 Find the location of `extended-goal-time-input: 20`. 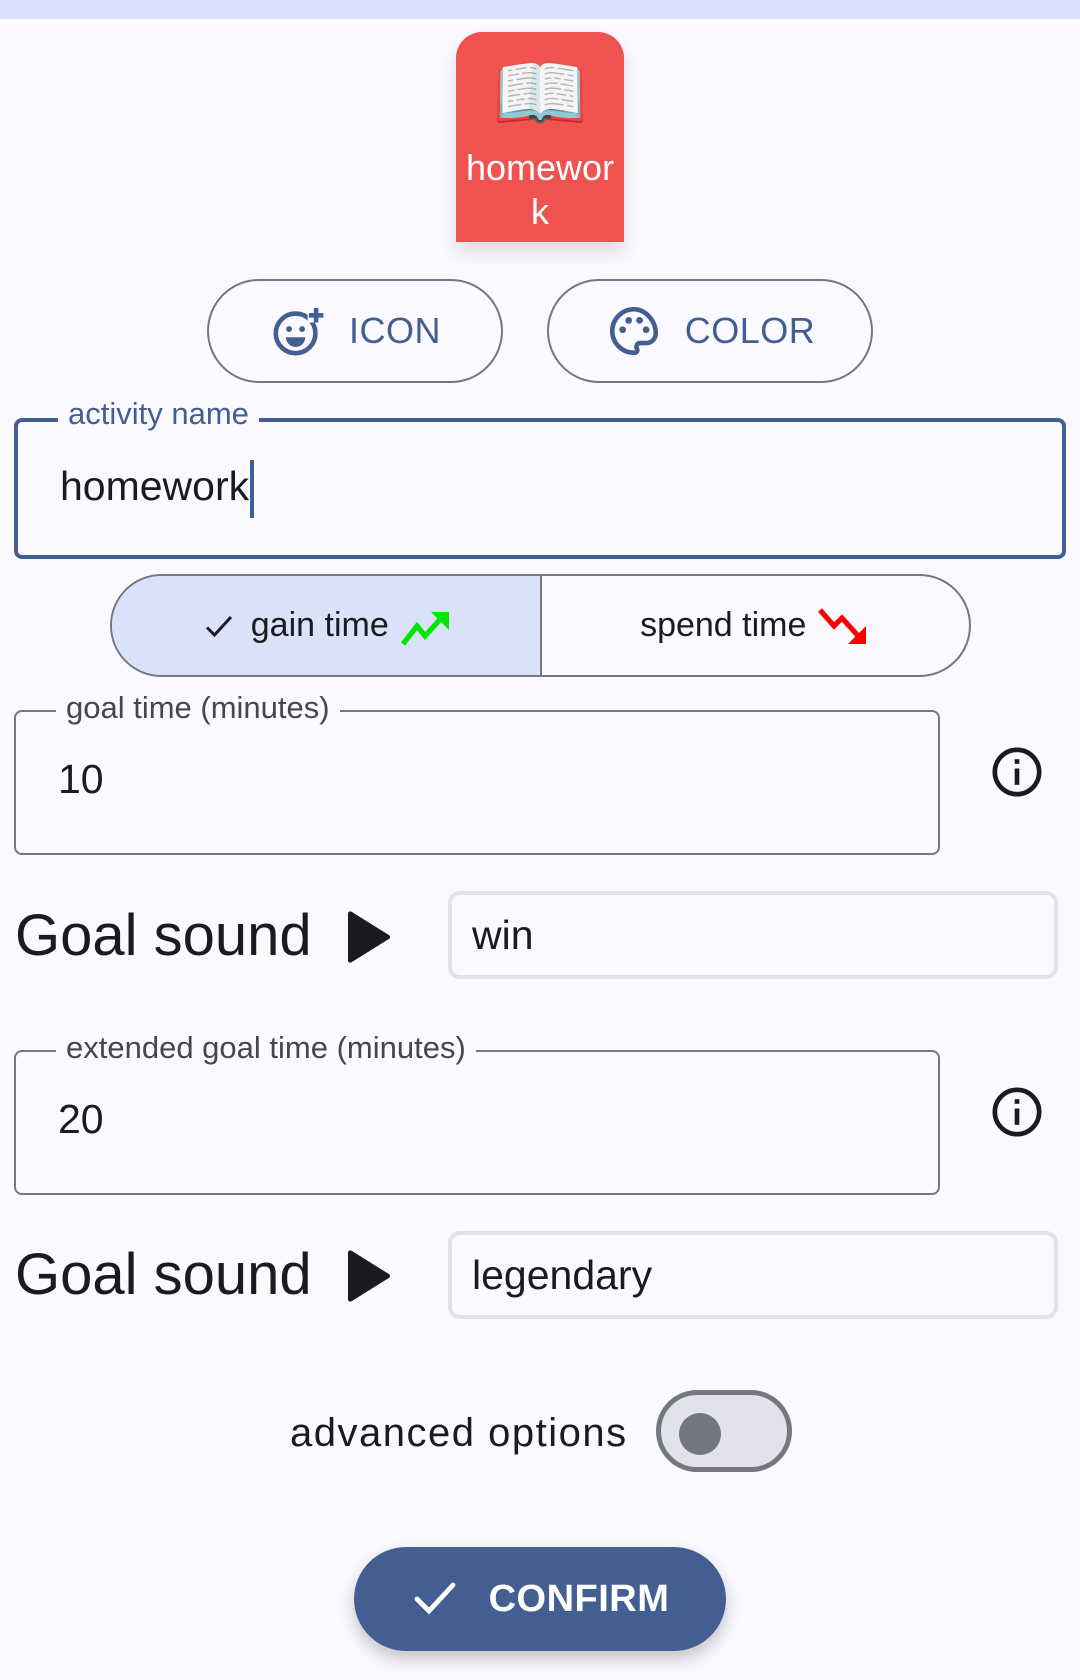

extended-goal-time-input: 20 is located at coordinates (81, 1119).